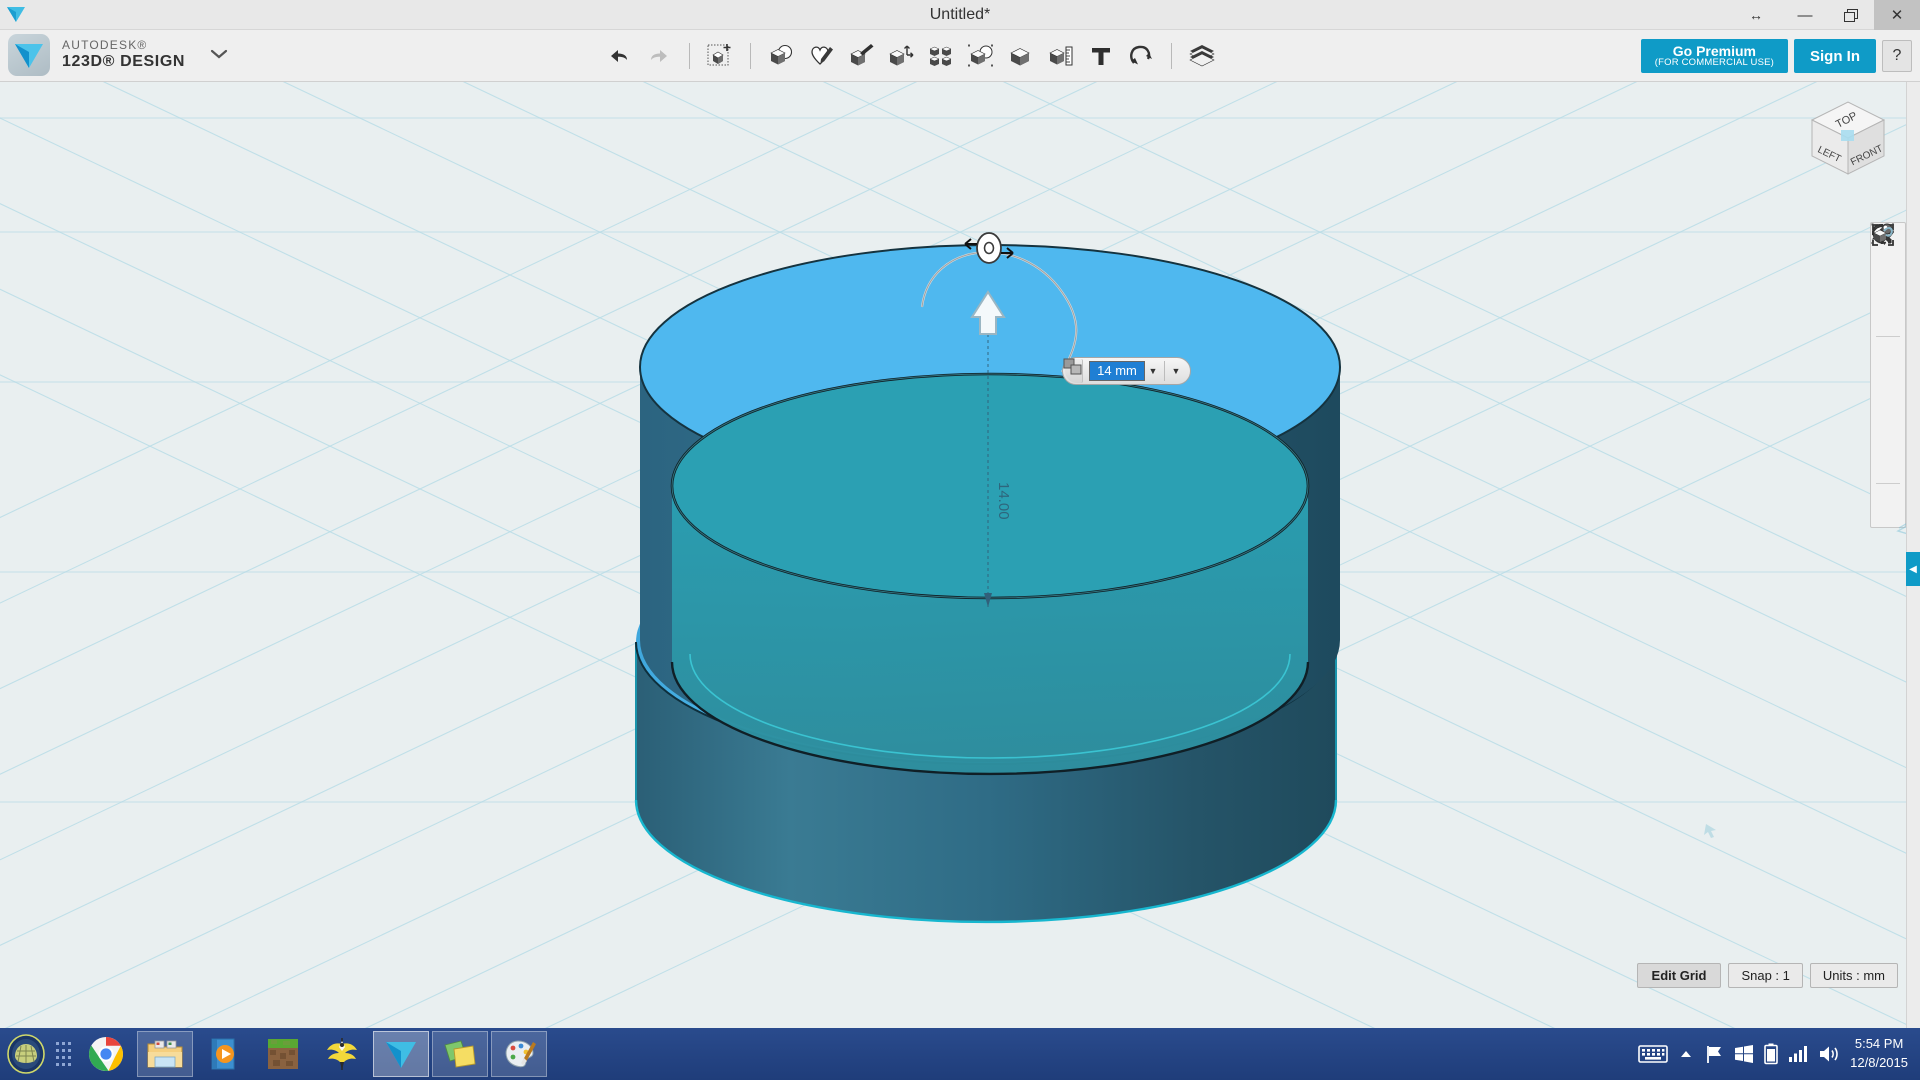  Describe the element at coordinates (781, 56) in the screenshot. I see `primitives-button` at that location.